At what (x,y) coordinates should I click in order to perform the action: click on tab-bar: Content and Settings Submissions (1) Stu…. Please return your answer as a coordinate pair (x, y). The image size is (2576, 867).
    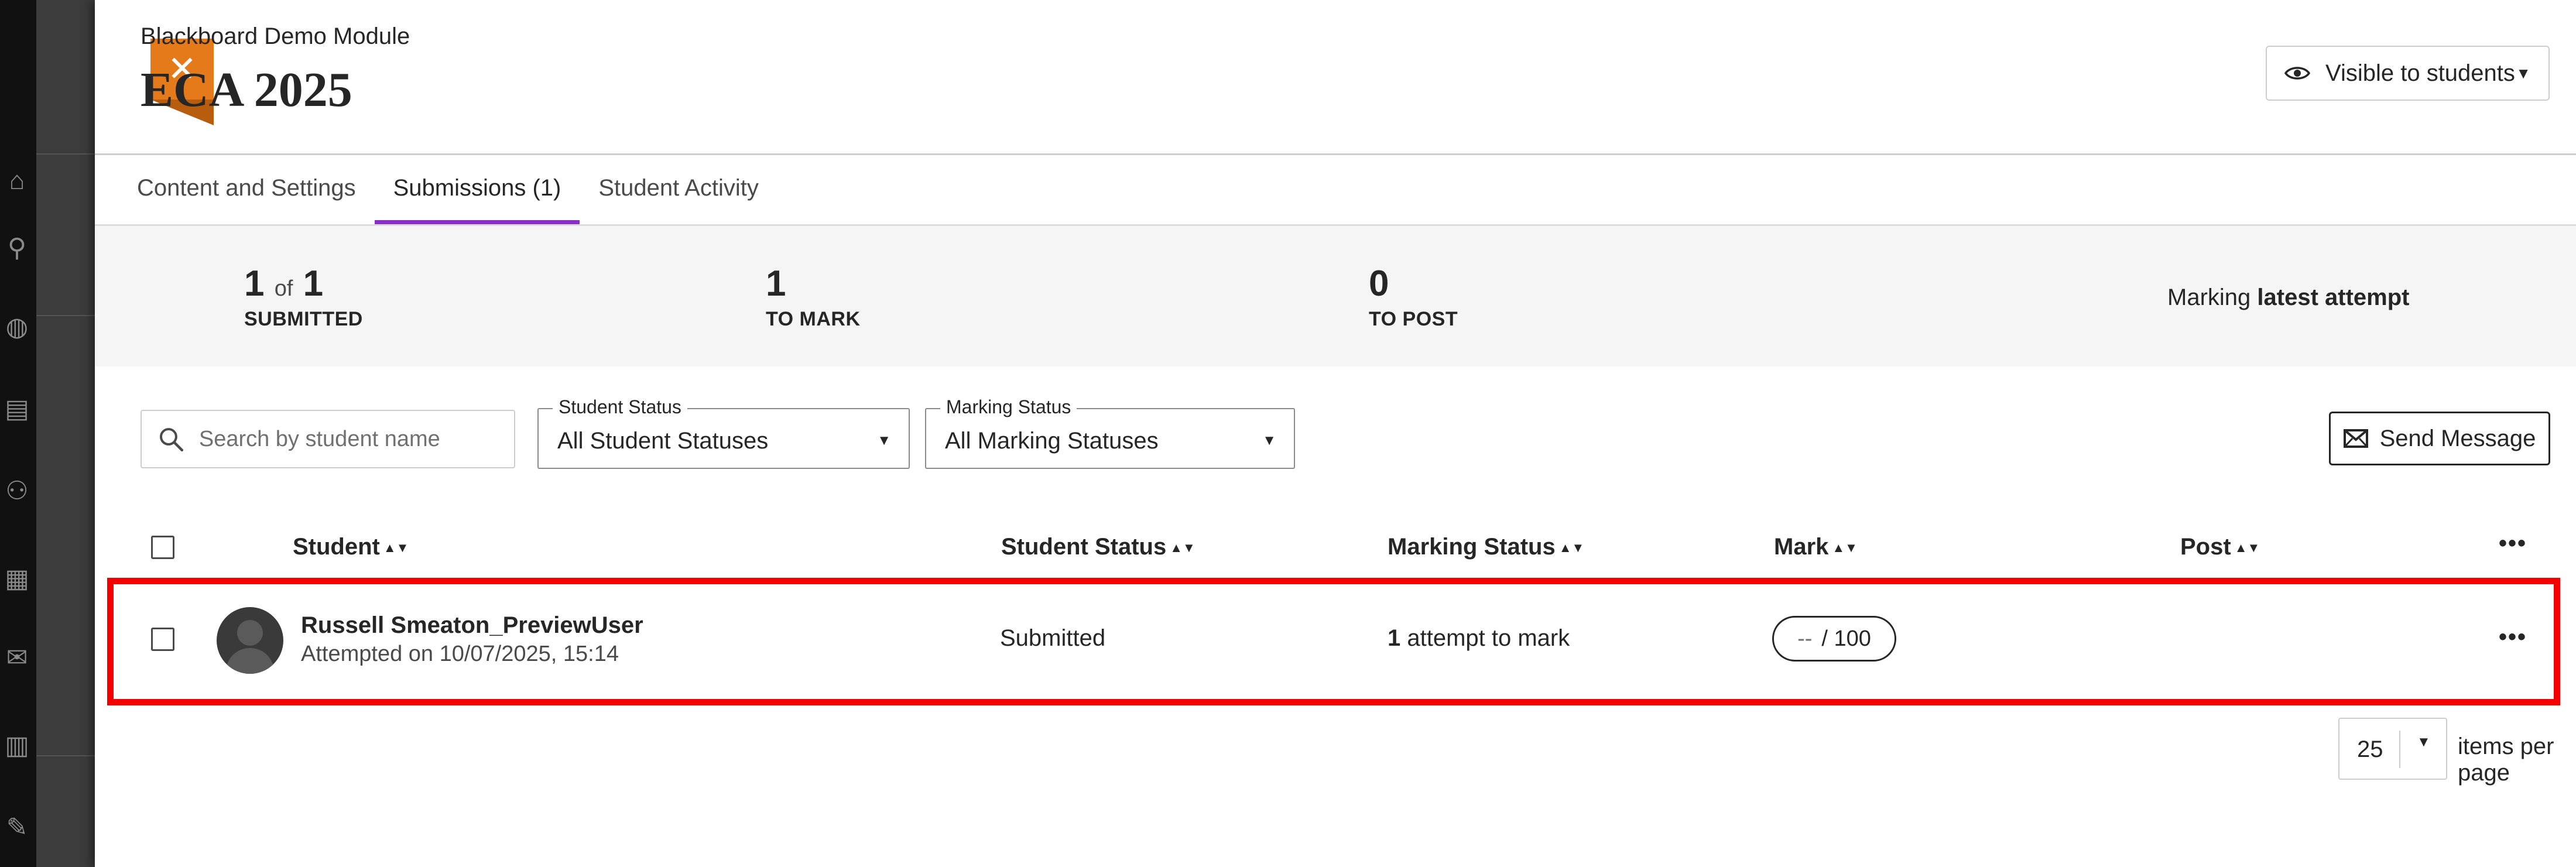
    Looking at the image, I should click on (436, 189).